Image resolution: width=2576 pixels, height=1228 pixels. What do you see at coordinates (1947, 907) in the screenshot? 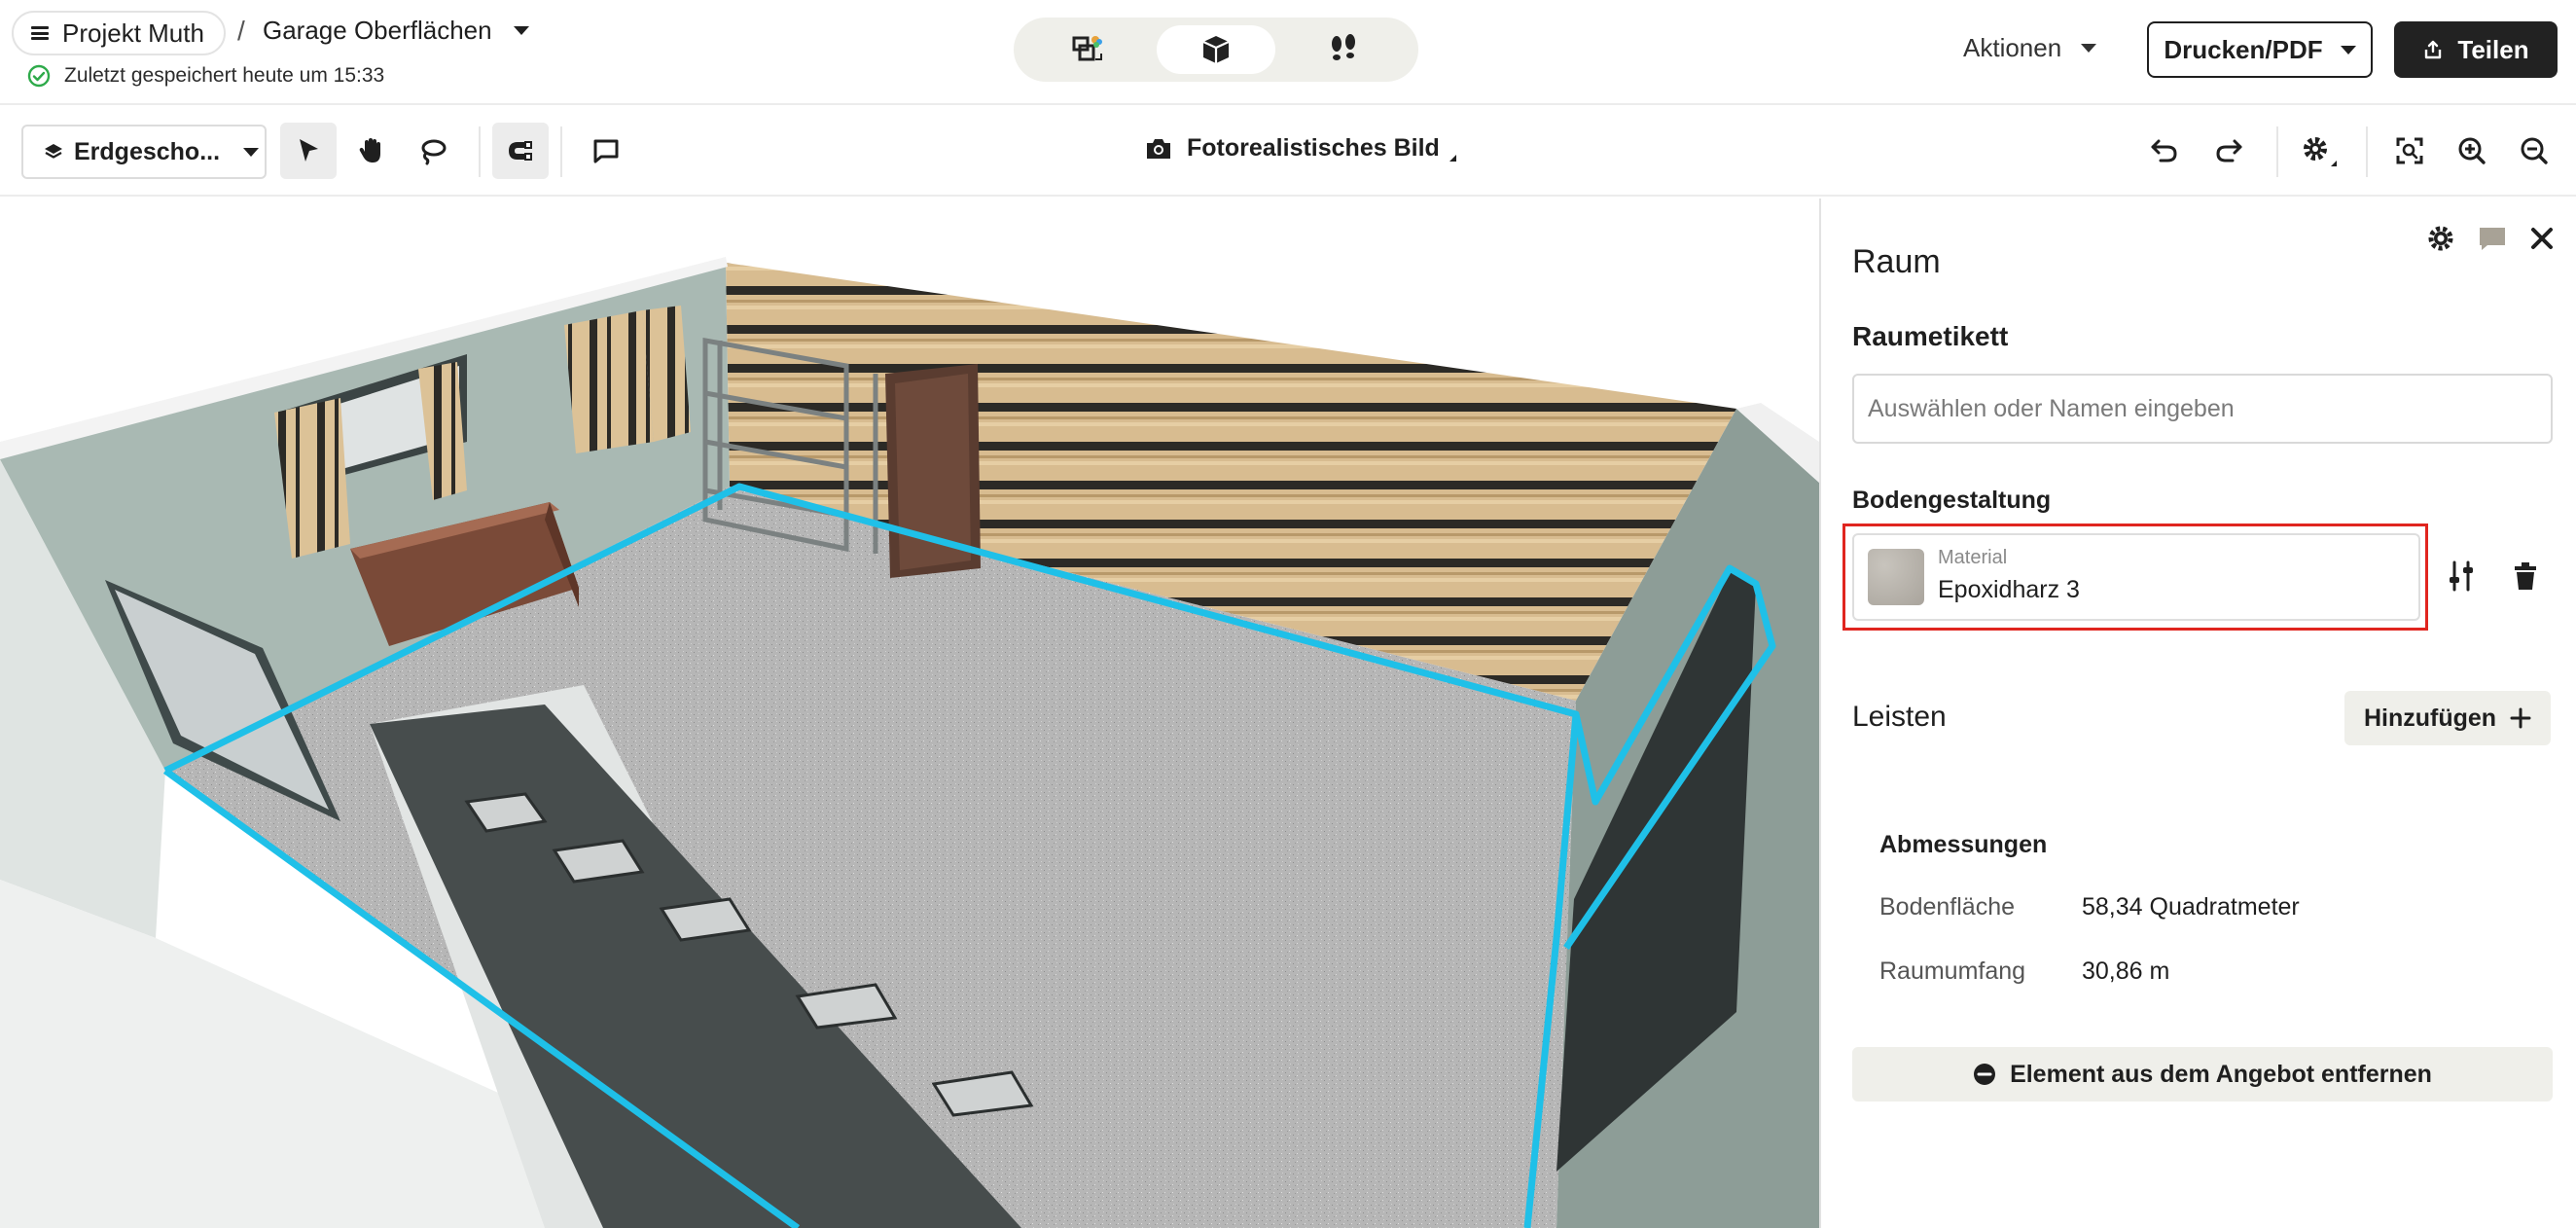
I see `dimension-label: Bodenfläche` at bounding box center [1947, 907].